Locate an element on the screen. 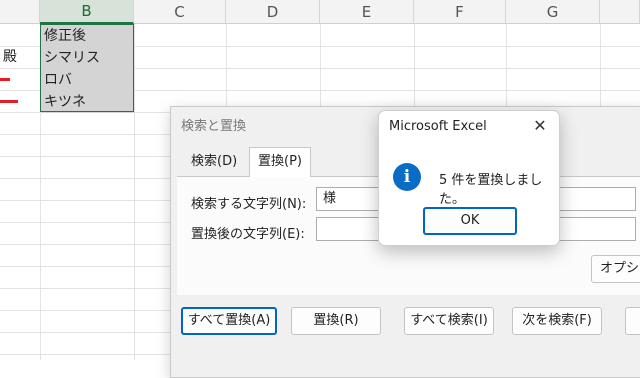  replace-with-label: 置換後の文字列(E): is located at coordinates (248, 234).